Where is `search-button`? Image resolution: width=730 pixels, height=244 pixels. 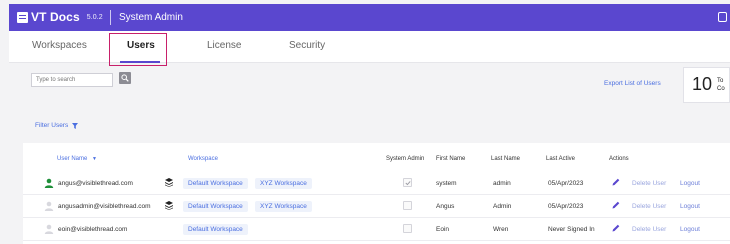
search-button is located at coordinates (125, 78).